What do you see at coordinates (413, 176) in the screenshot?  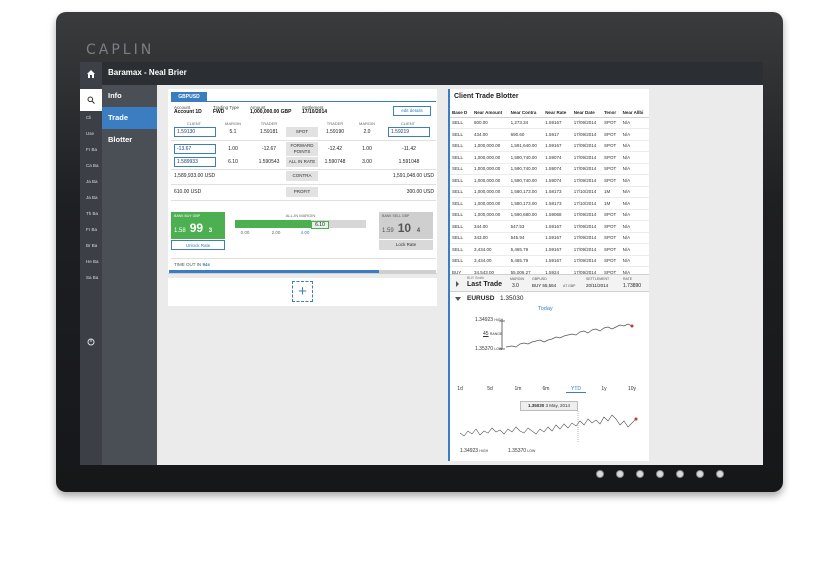 I see `contra-right-value: 1,591,048.00 USD` at bounding box center [413, 176].